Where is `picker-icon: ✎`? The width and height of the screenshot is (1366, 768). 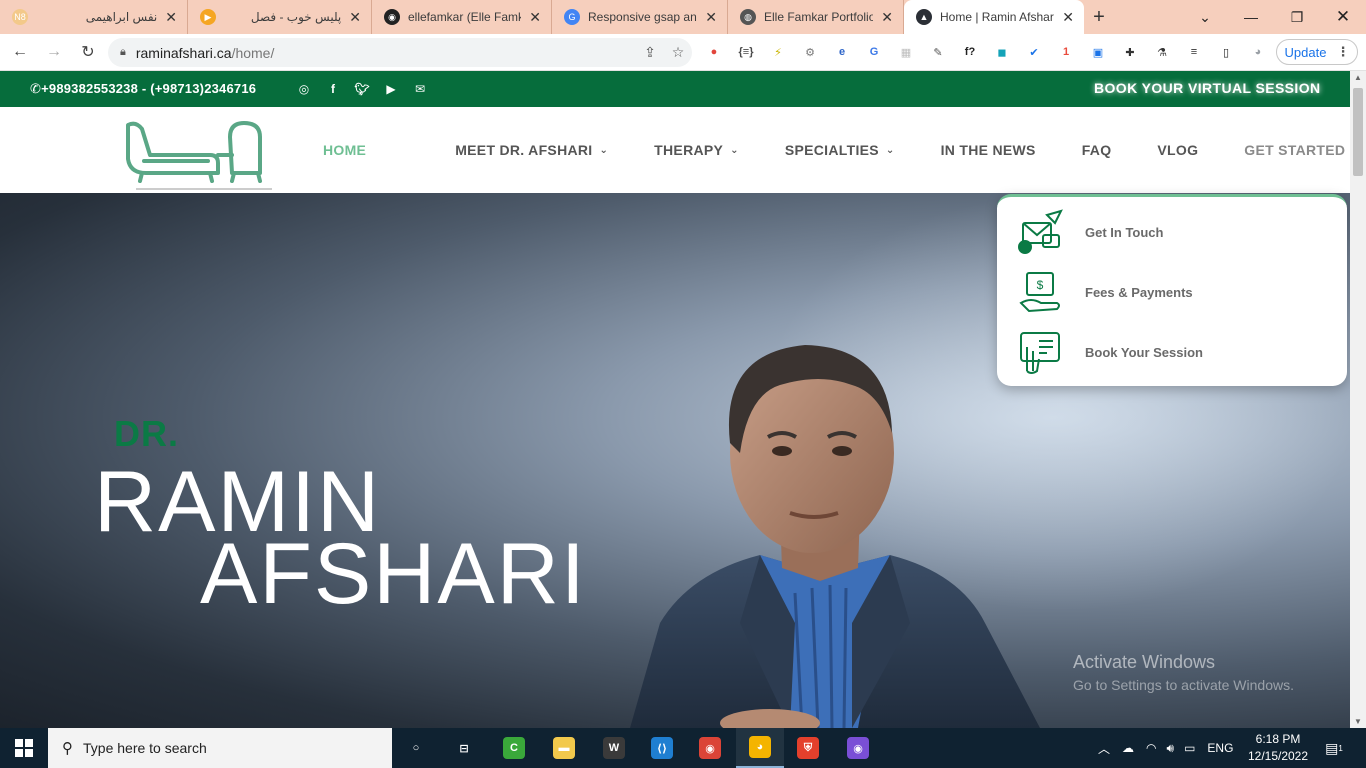
picker-icon: ✎ is located at coordinates (938, 52).